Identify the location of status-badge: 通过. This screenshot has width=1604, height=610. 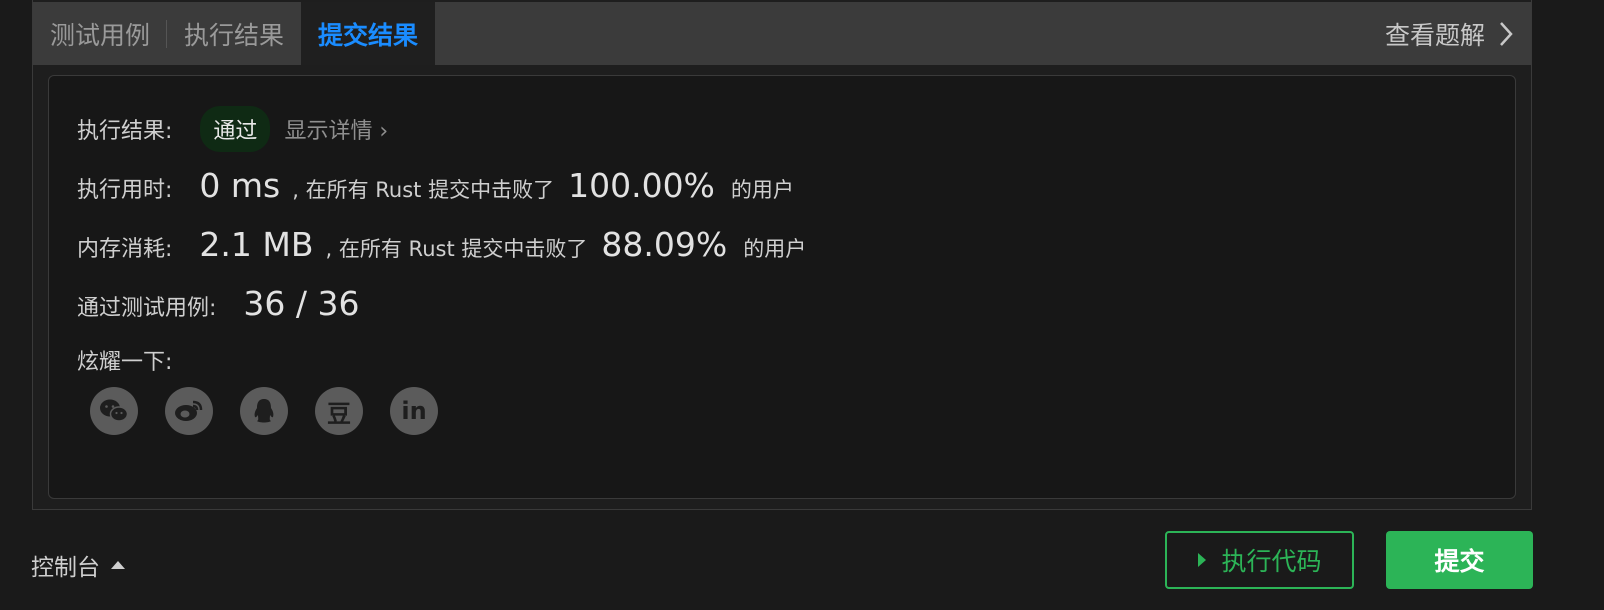
(235, 129).